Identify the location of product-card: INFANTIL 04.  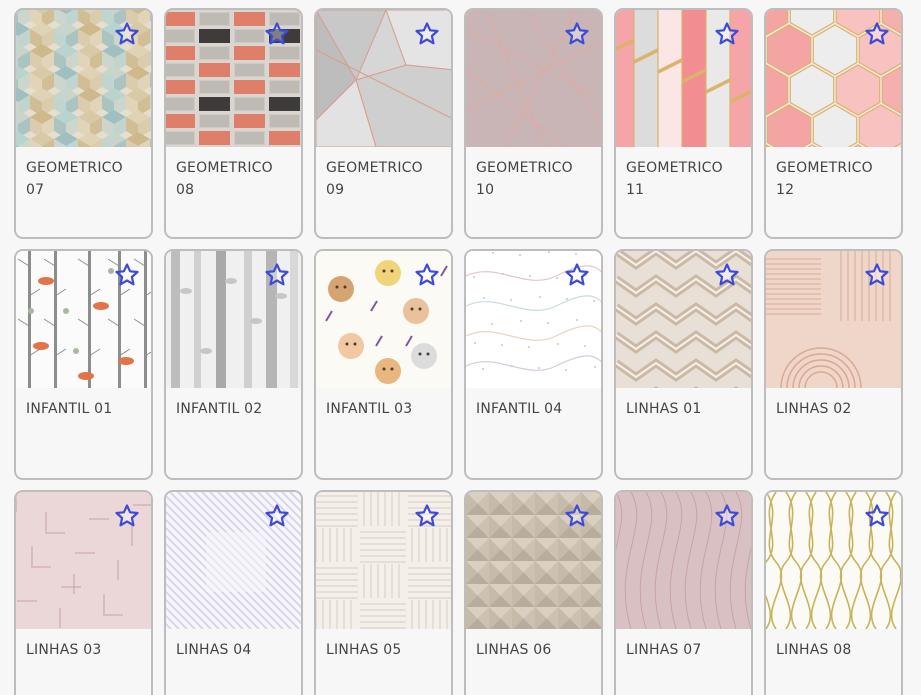
(533, 364).